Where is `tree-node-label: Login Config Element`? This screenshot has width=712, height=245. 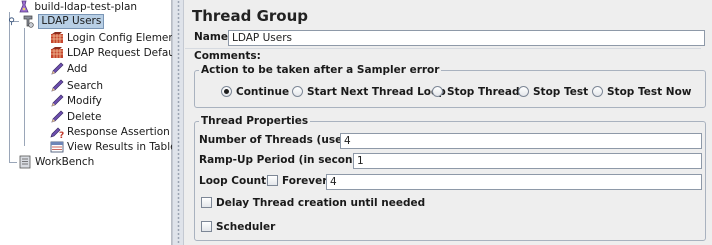 tree-node-label: Login Config Element is located at coordinates (123, 38).